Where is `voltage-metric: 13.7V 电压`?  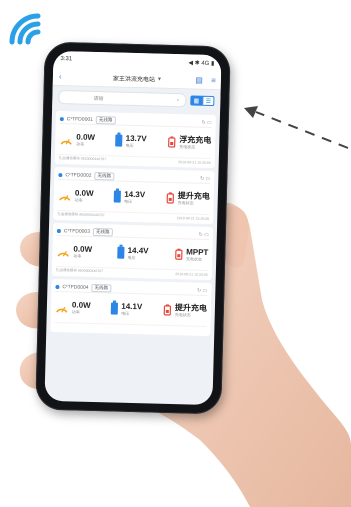 voltage-metric: 13.7V 电压 is located at coordinates (131, 141).